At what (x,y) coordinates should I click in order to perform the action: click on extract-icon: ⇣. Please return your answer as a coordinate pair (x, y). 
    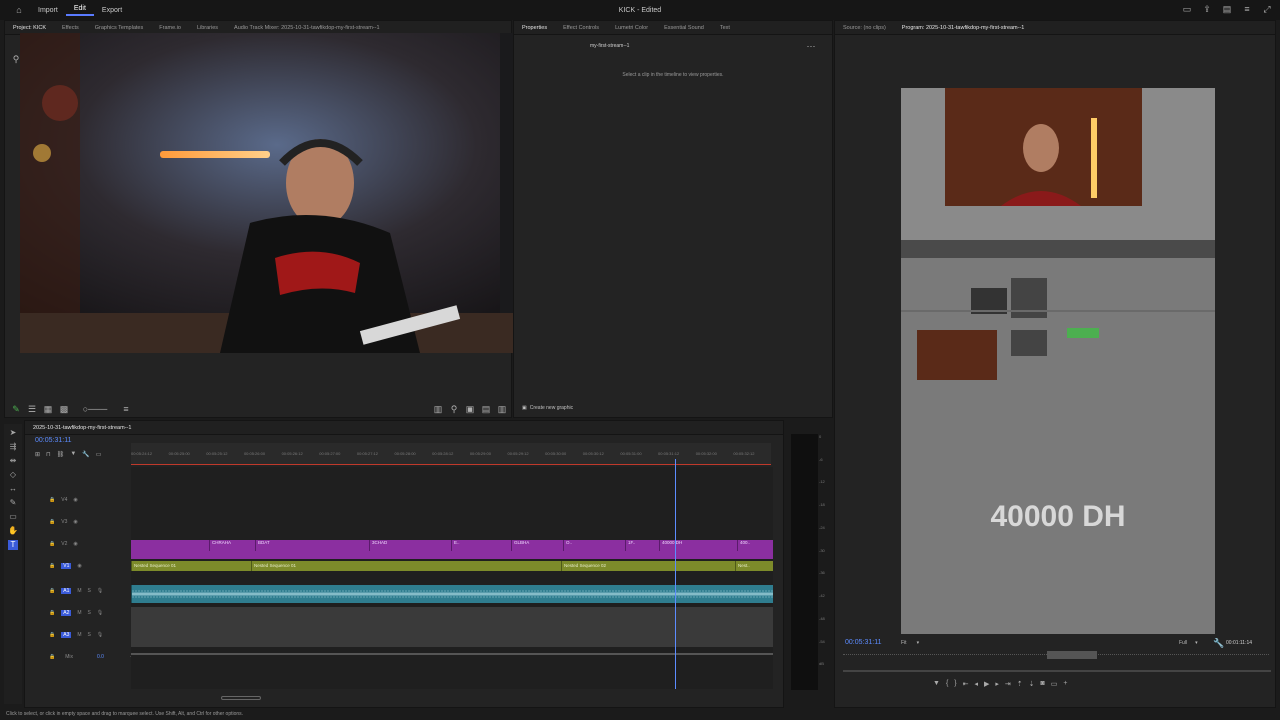
    Looking at the image, I should click on (1032, 684).